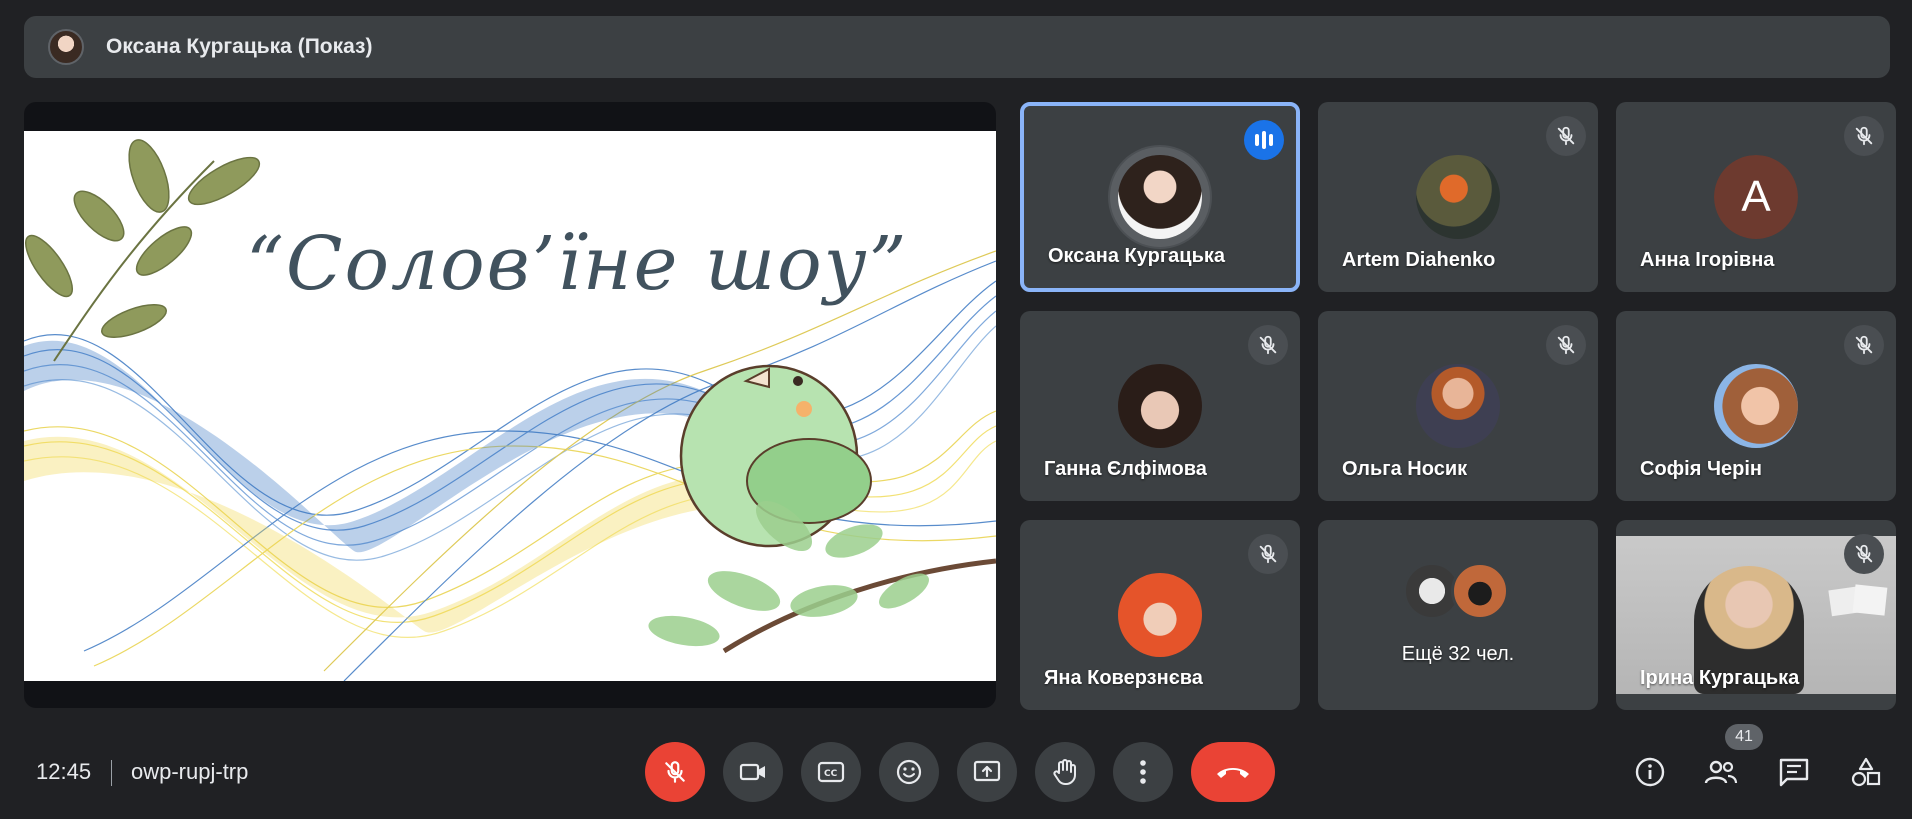  I want to click on more-participants-tile: Ещё 32 чел., so click(1458, 615).